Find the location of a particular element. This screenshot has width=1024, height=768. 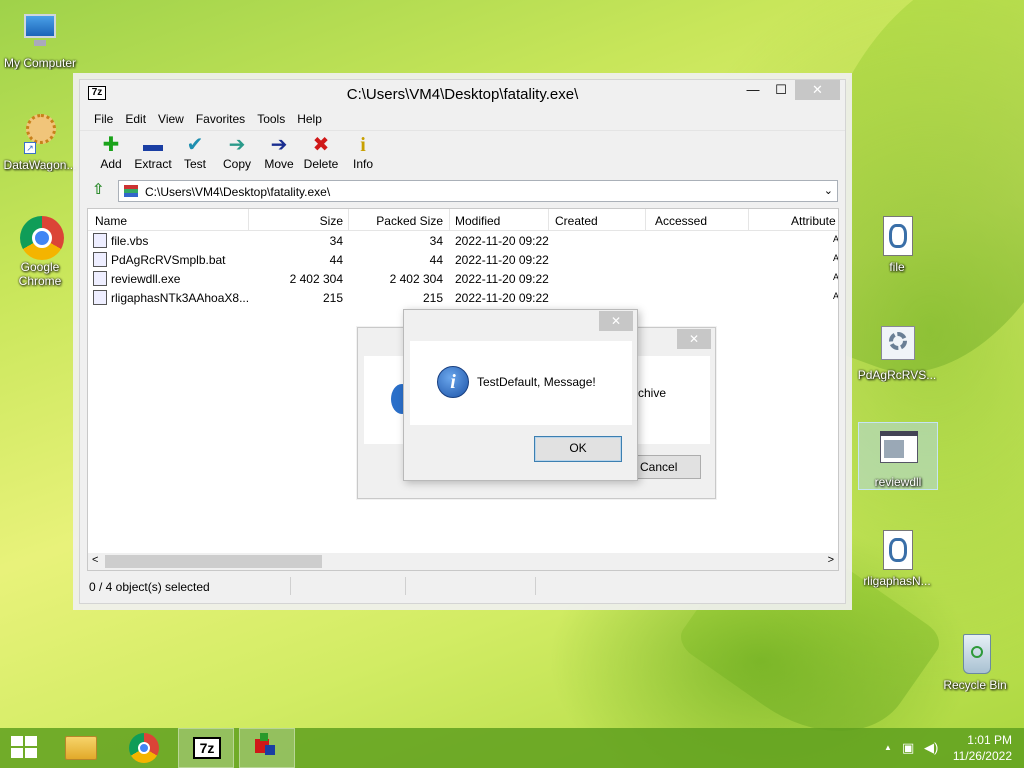

status-text: 0 / 4 object(s) selected is located at coordinates (149, 587).